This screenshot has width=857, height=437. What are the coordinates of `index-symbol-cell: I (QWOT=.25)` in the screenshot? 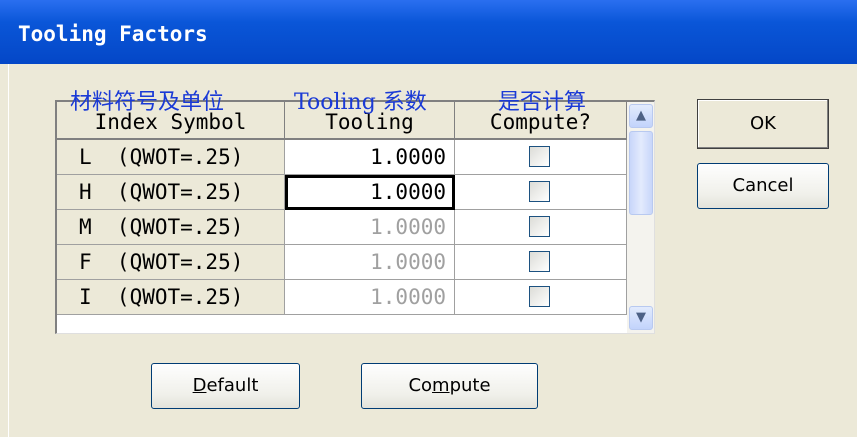 It's located at (171, 297).